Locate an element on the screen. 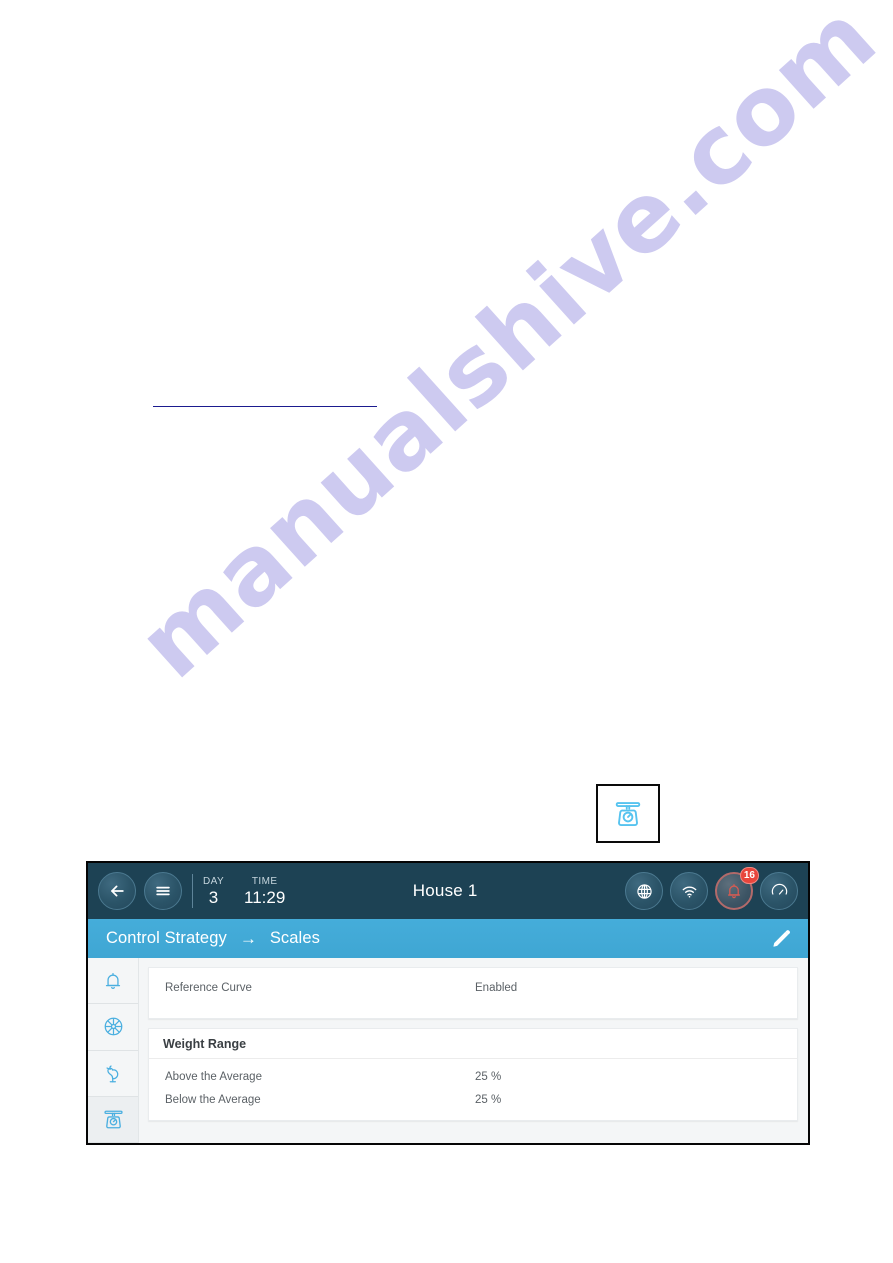 Image resolution: width=893 pixels, height=1263 pixels. status-bar: DAY 3 TIME 11:29 House 1 16 is located at coordinates (448, 891).